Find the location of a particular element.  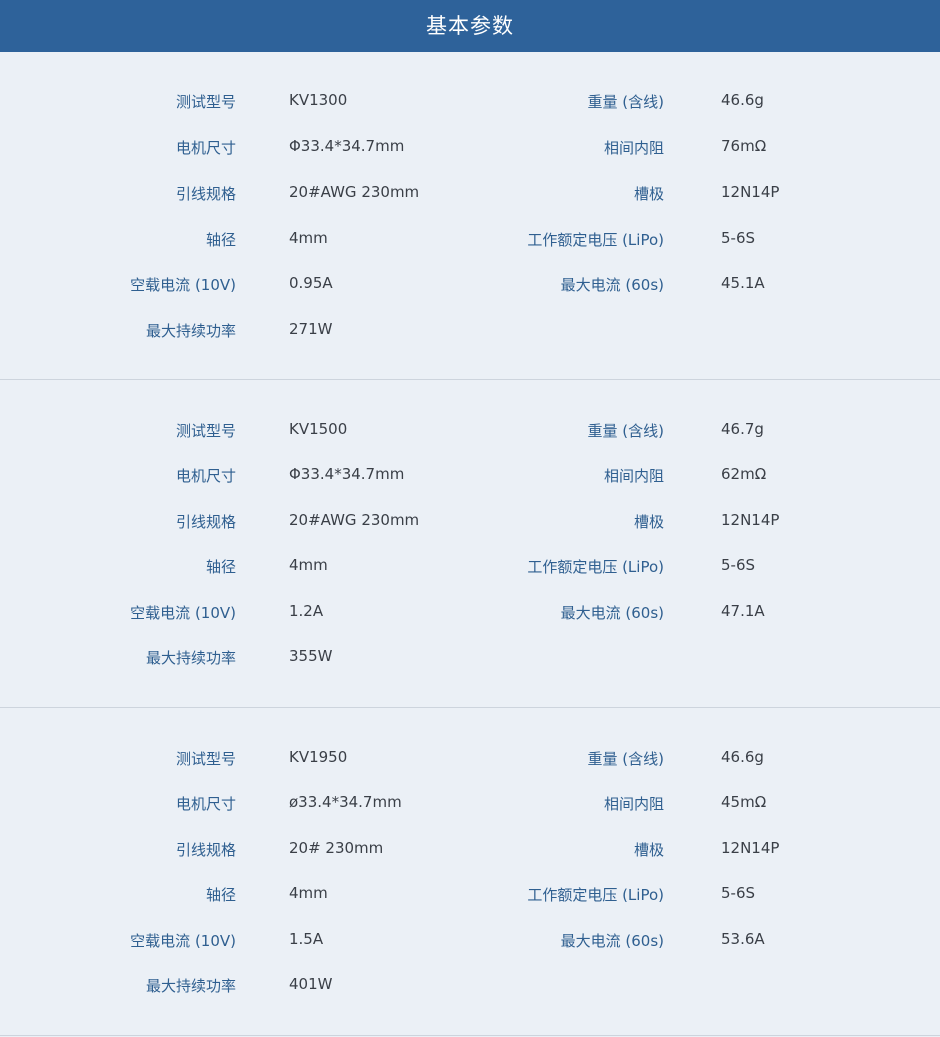

spec-row: 最大持续功率 271W is located at coordinates (470, 331).